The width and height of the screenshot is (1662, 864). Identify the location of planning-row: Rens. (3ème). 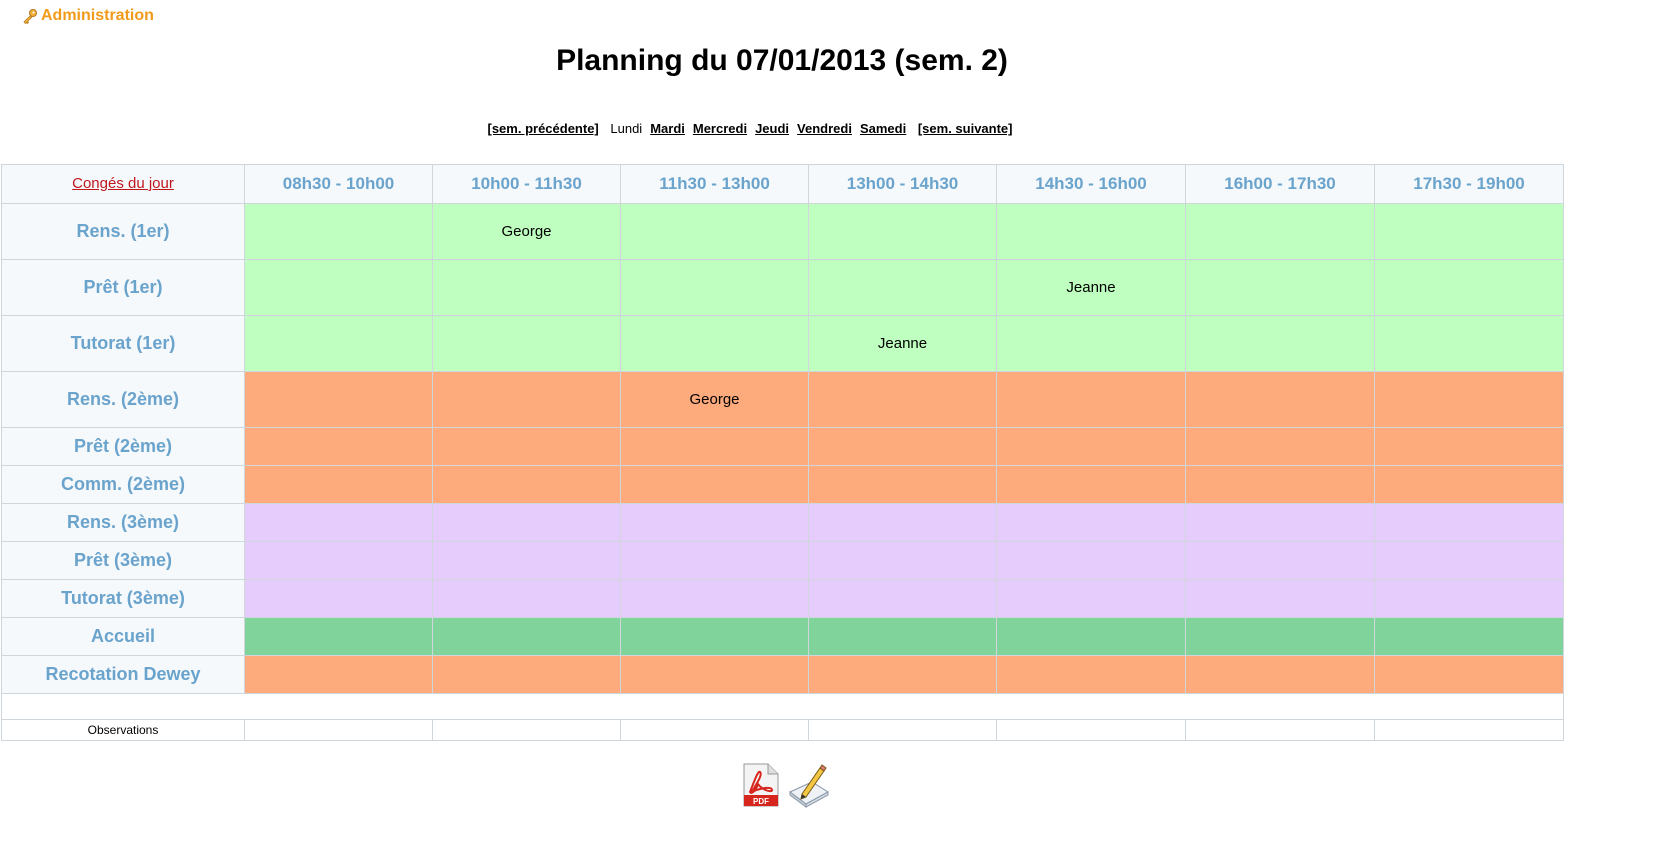
(782, 522).